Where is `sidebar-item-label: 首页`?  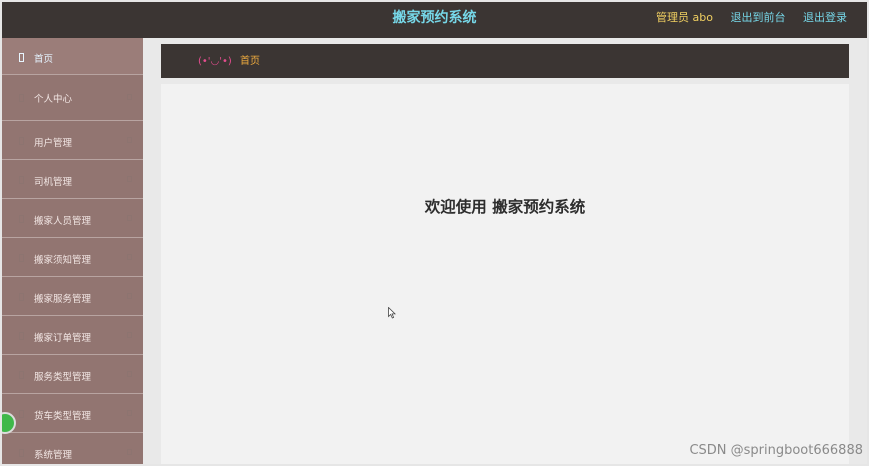 sidebar-item-label: 首页 is located at coordinates (44, 59).